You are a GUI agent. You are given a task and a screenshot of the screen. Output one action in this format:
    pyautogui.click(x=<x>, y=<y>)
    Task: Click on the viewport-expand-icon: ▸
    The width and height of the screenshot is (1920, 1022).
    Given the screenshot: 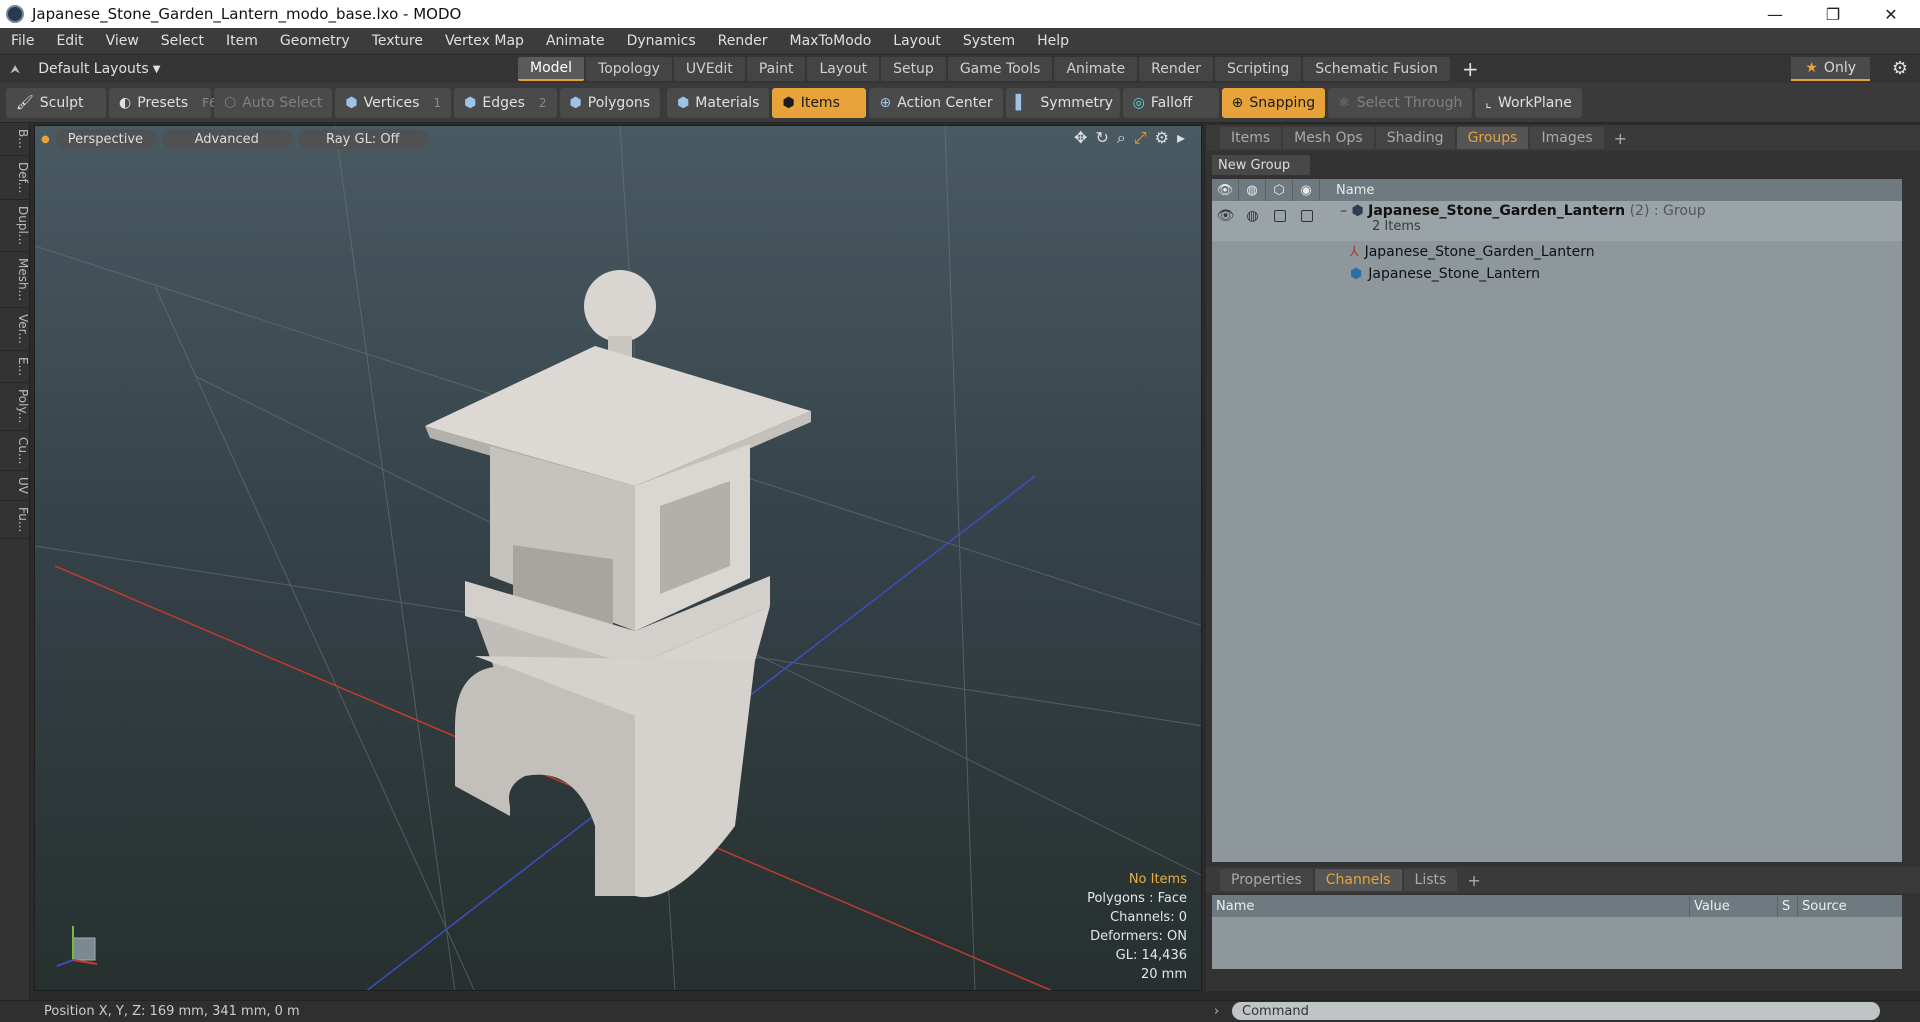 What is the action you would take?
    pyautogui.click(x=1181, y=138)
    